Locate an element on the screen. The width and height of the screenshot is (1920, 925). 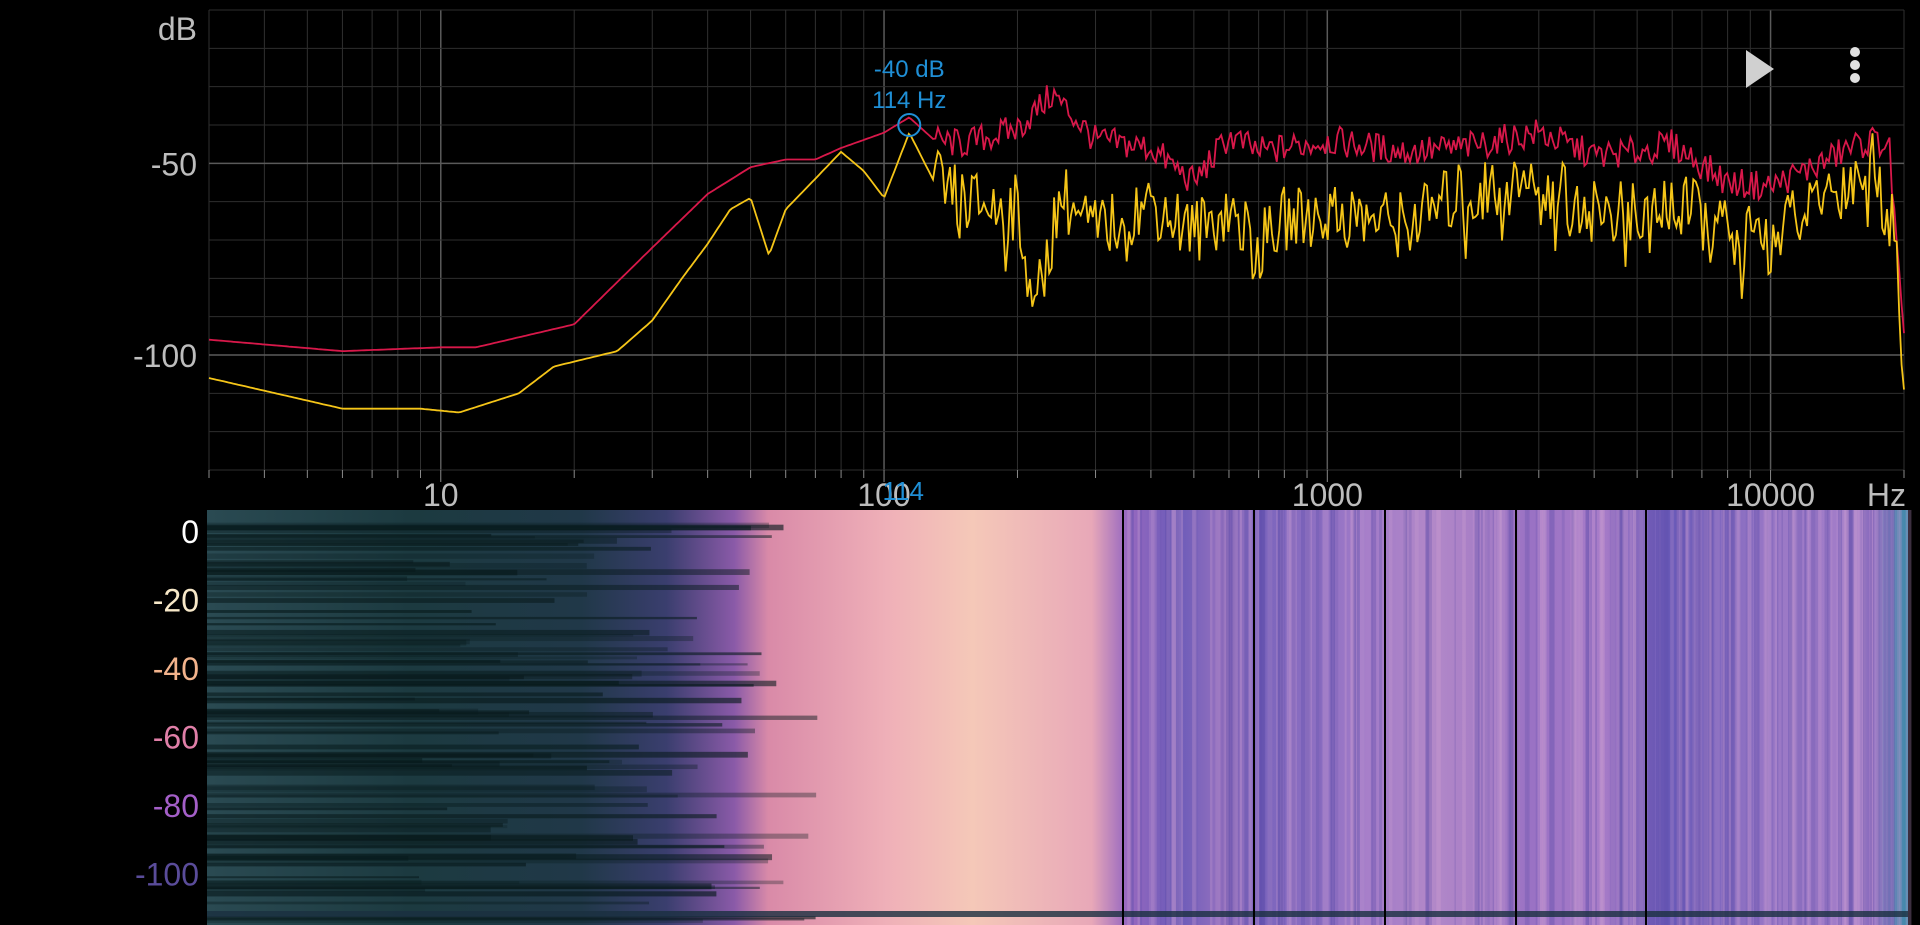
y-tick-label: -100 is located at coordinates (165, 356).